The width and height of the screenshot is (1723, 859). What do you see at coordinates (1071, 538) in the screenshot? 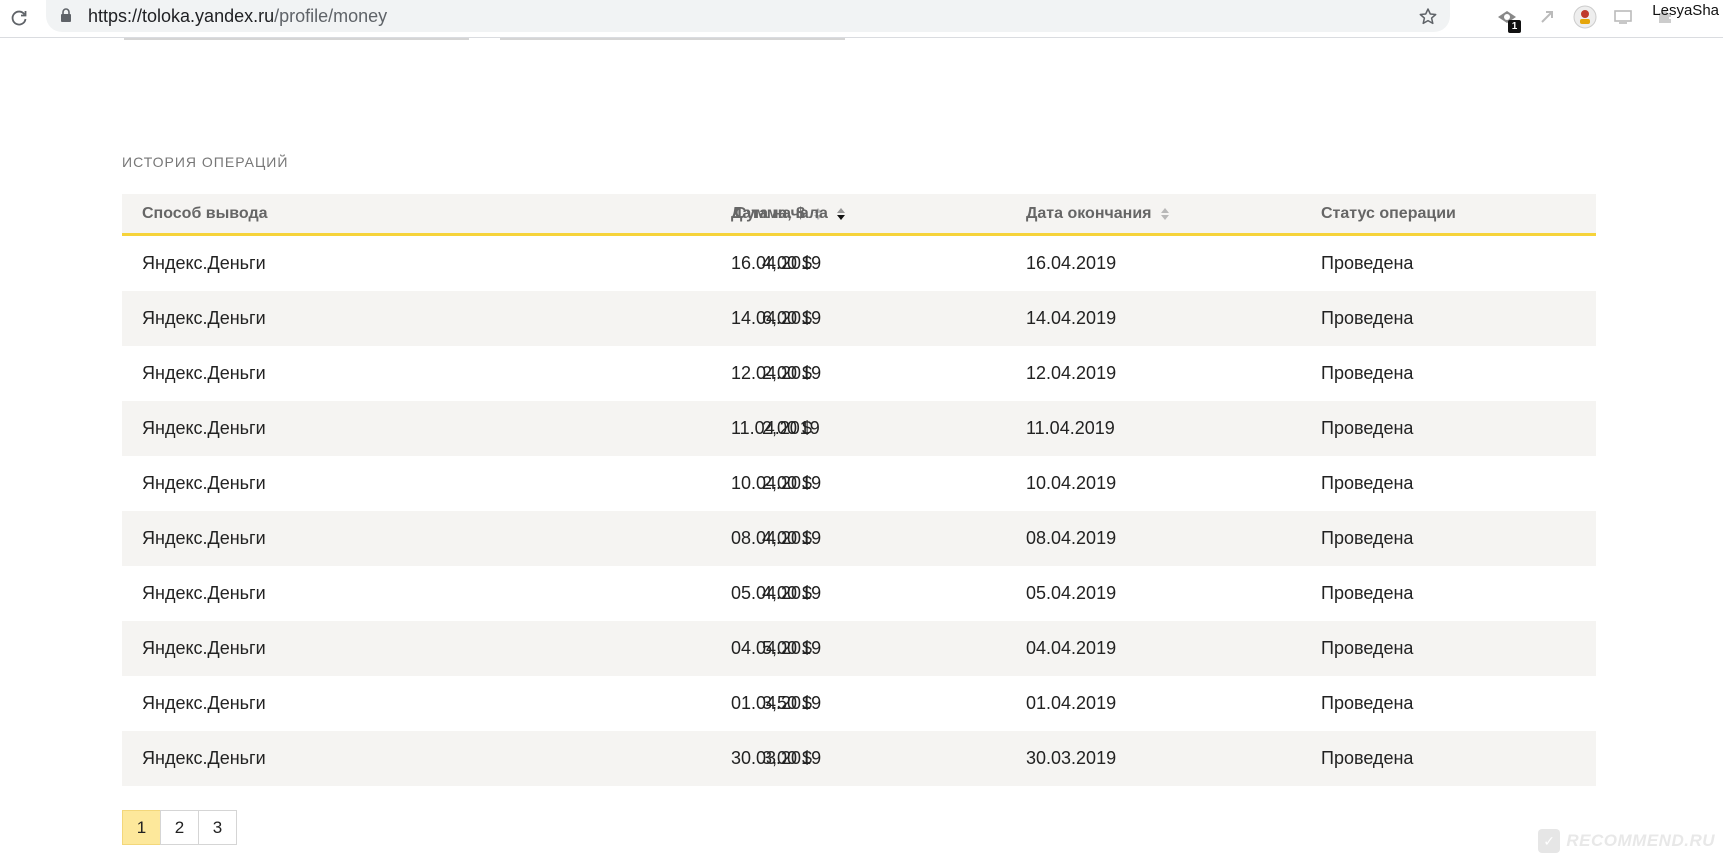
I see `cell-end-date: 08.04.2019` at bounding box center [1071, 538].